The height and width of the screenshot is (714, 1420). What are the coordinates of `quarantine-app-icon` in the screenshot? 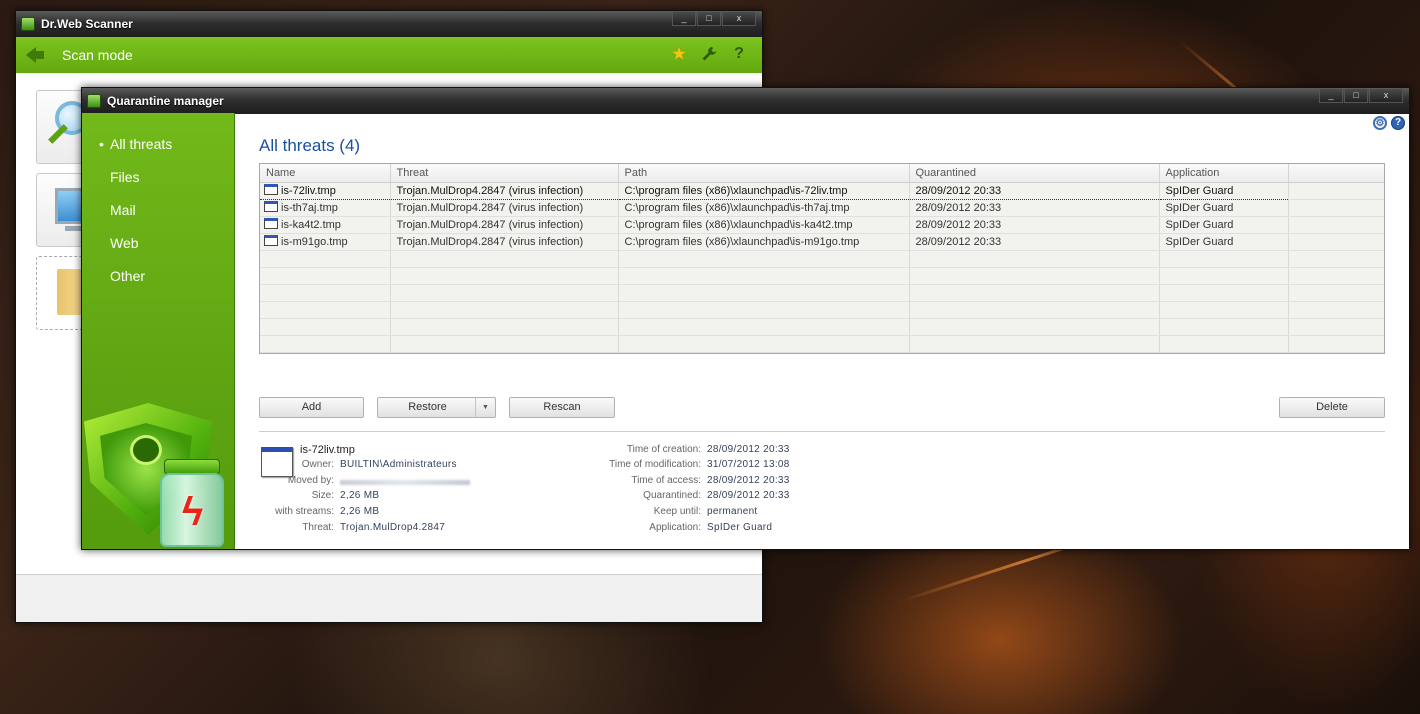 It's located at (94, 101).